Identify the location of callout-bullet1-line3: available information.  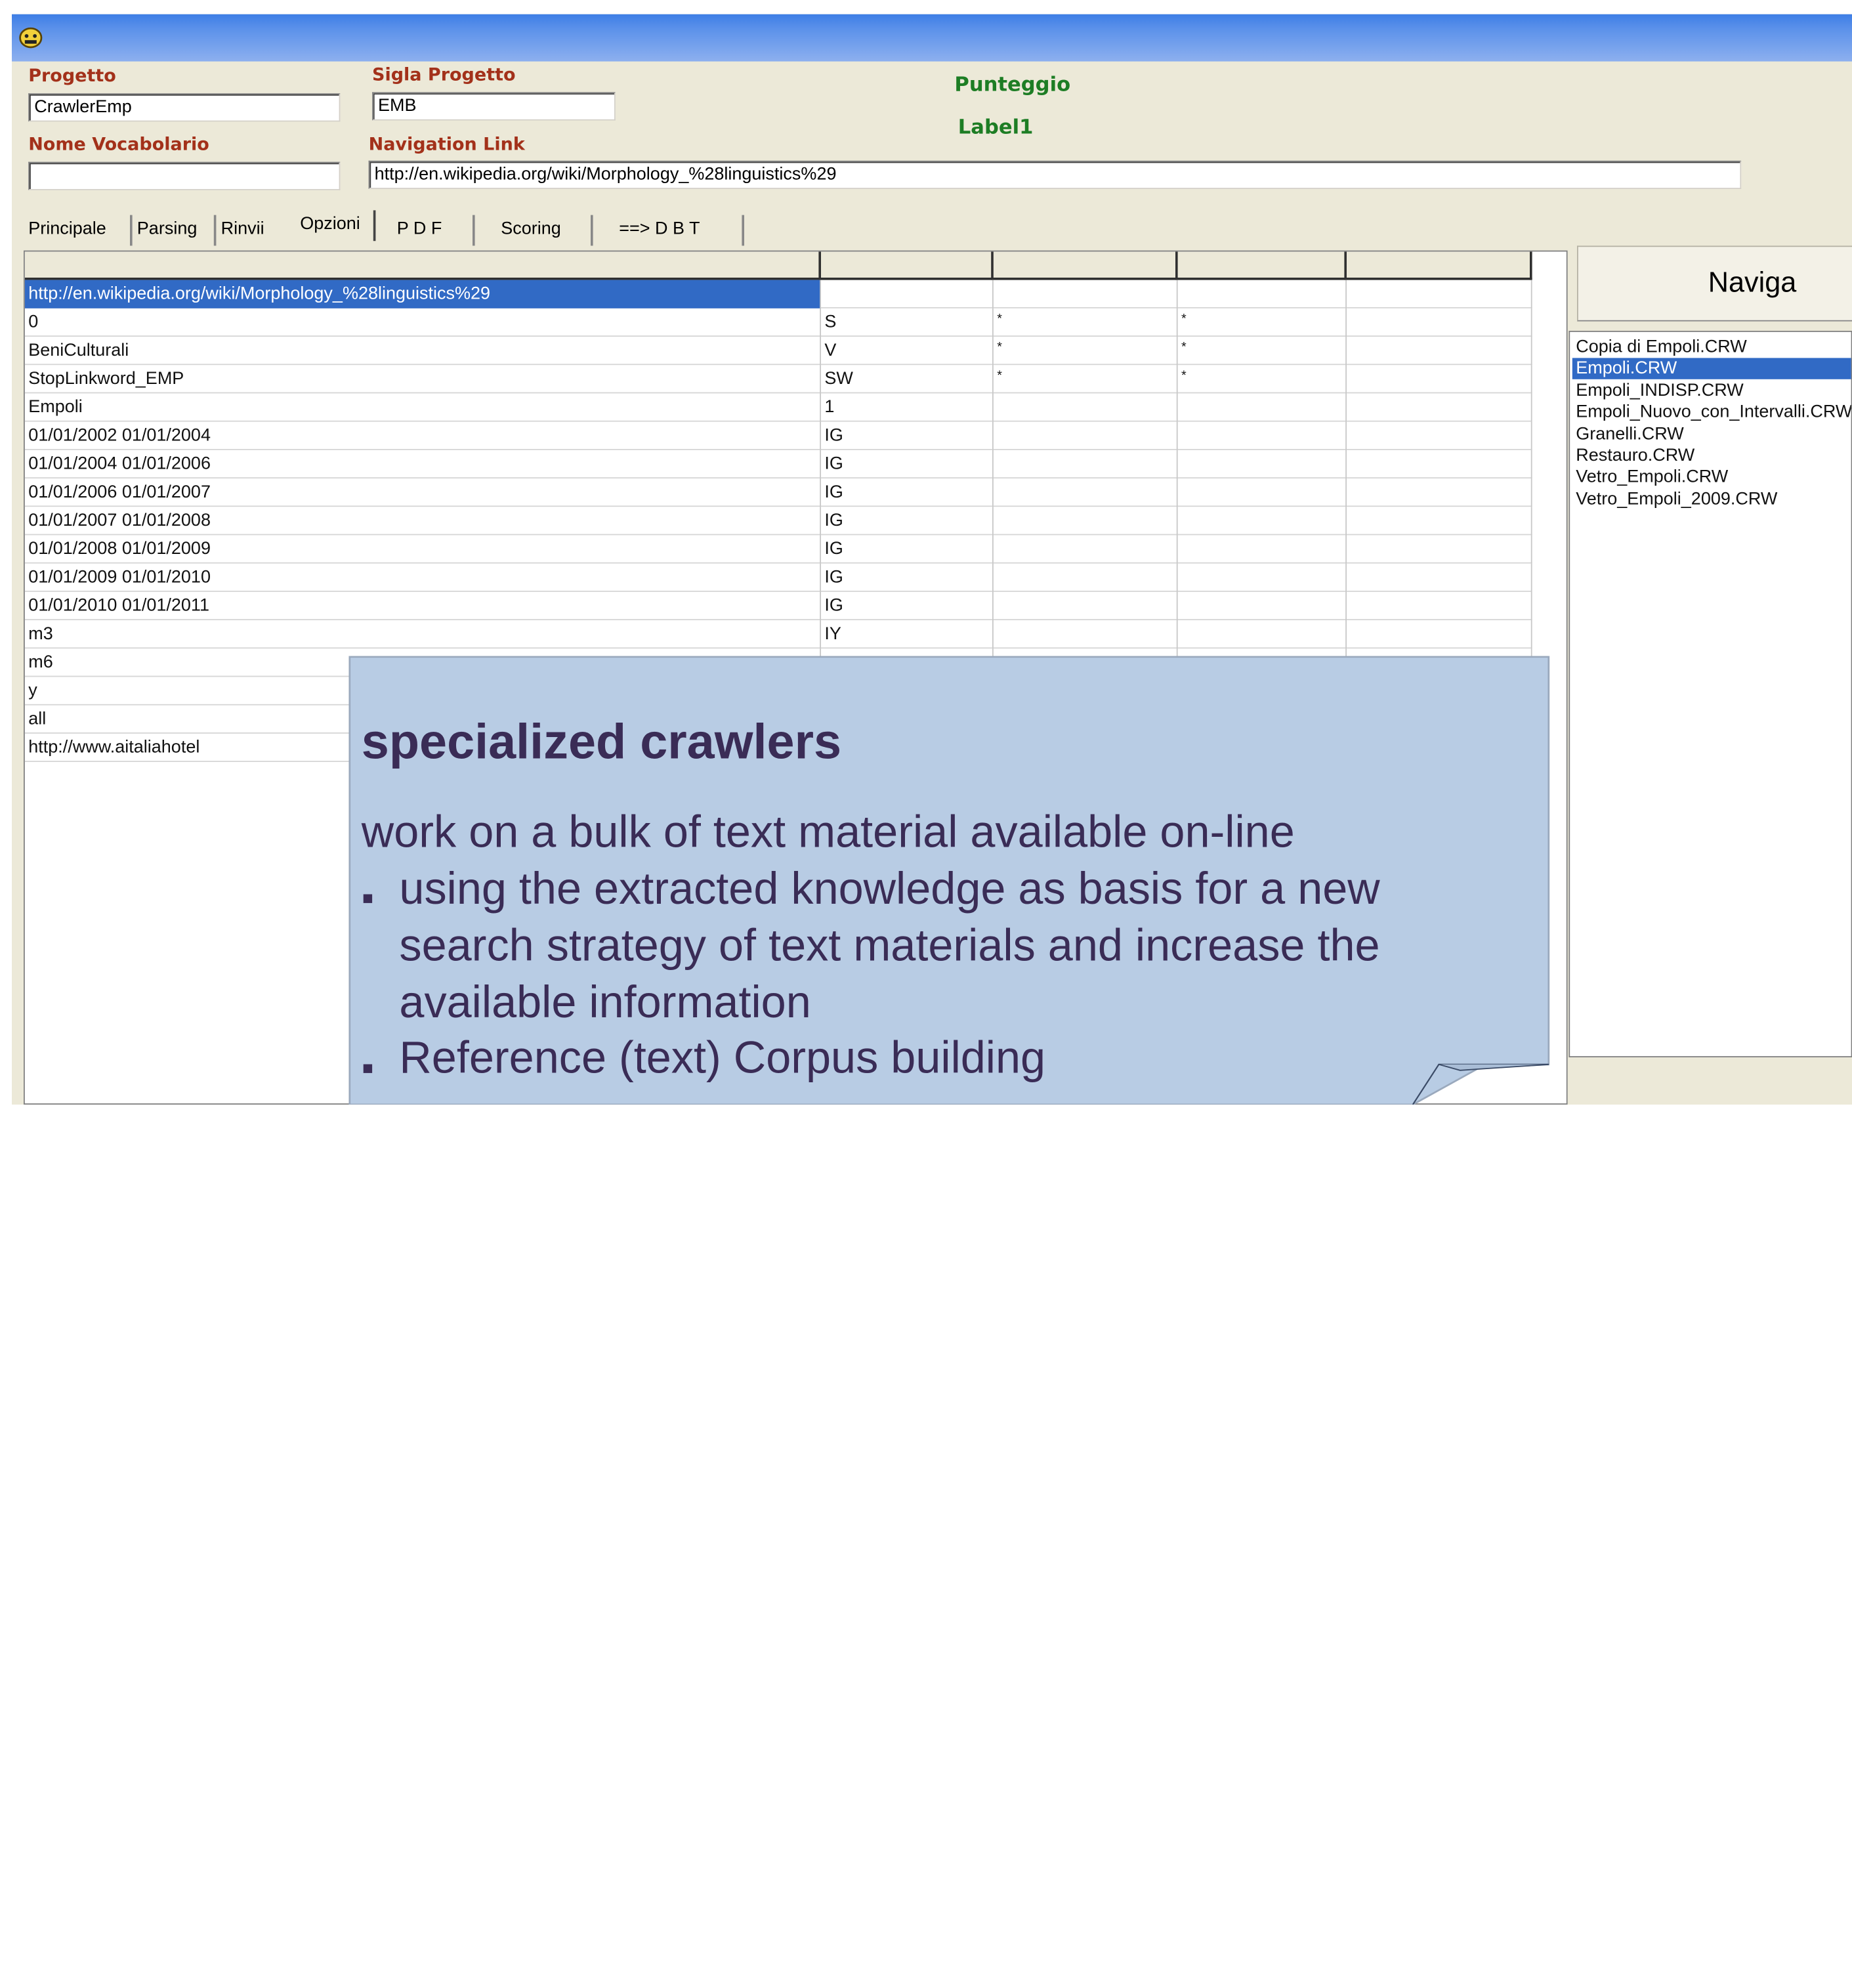
(605, 1003).